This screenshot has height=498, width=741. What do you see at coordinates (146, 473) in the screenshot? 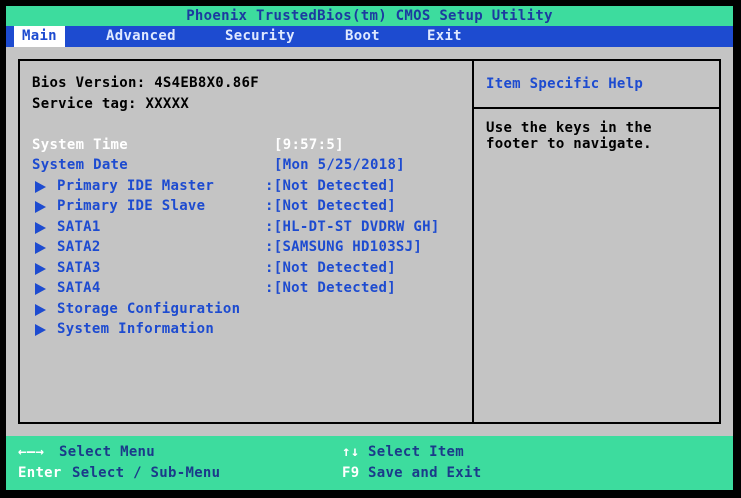
I see `enter-action-hint: Select / Sub-Menu` at bounding box center [146, 473].